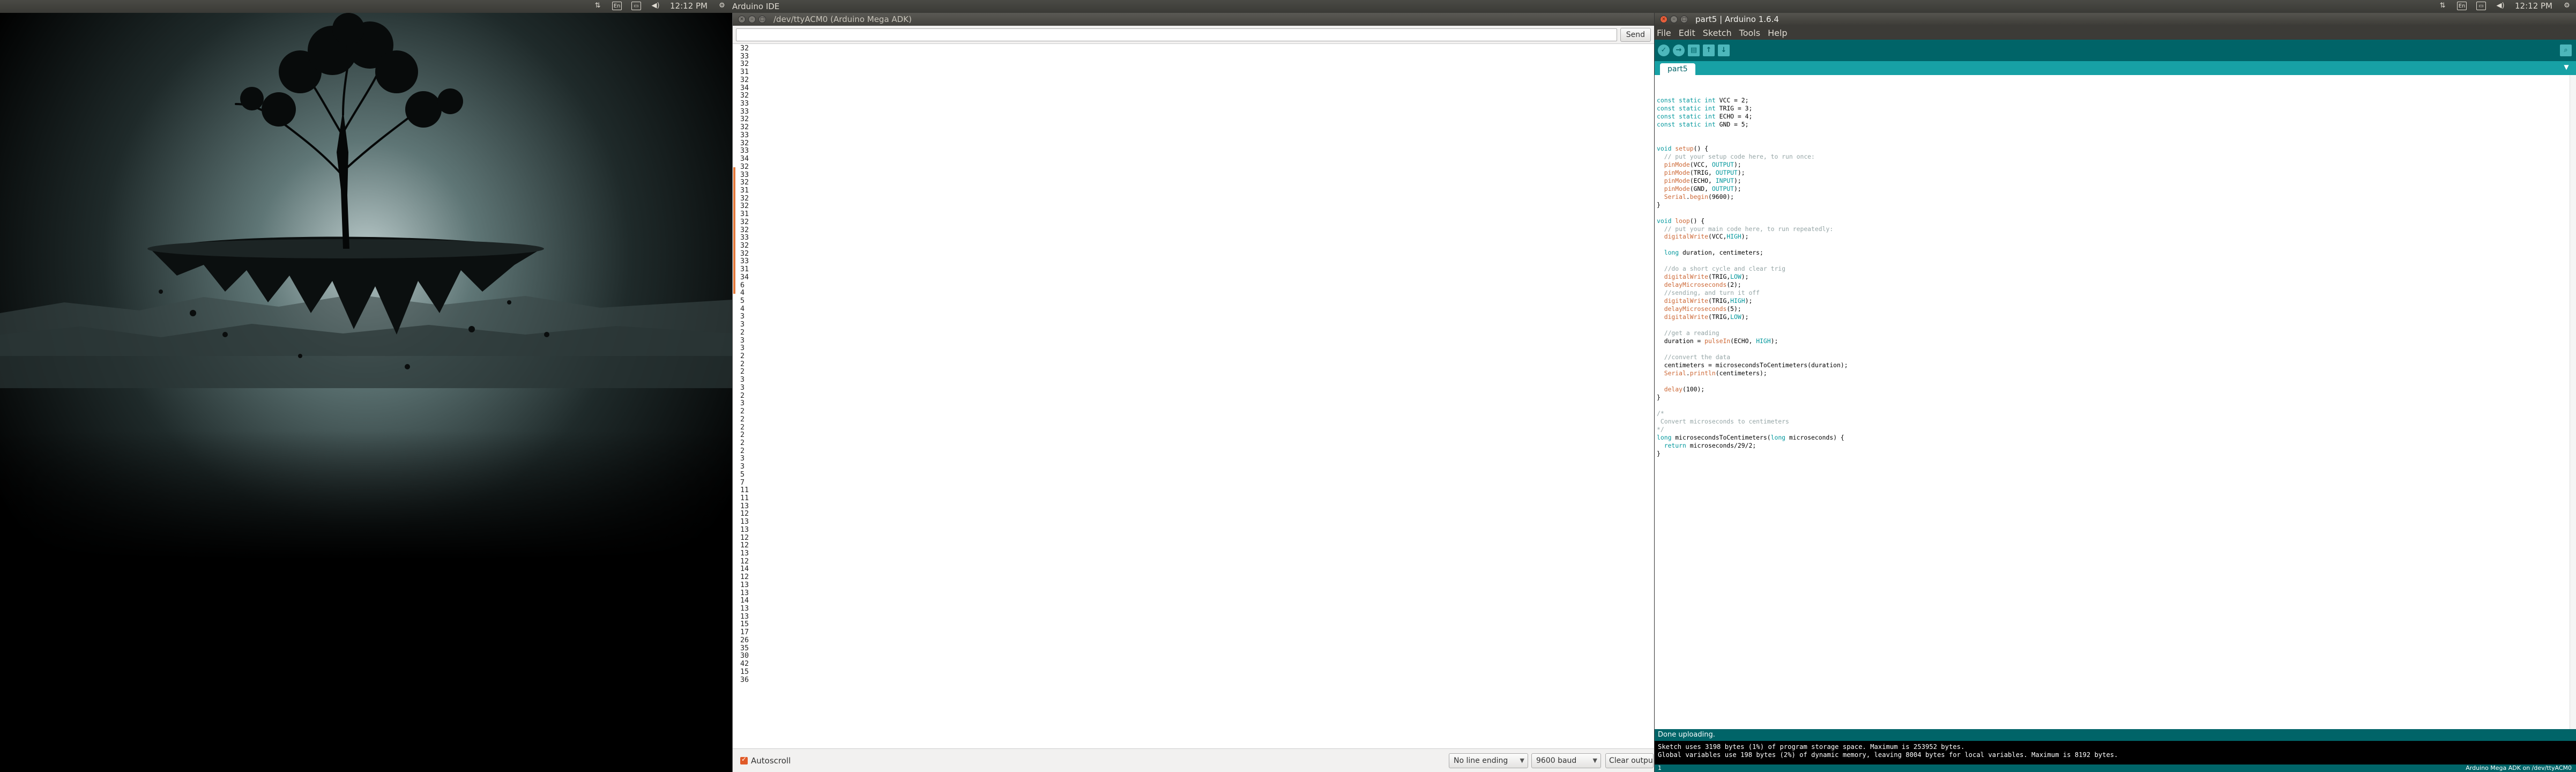 This screenshot has width=2576, height=772. I want to click on menu-file: File, so click(1664, 33).